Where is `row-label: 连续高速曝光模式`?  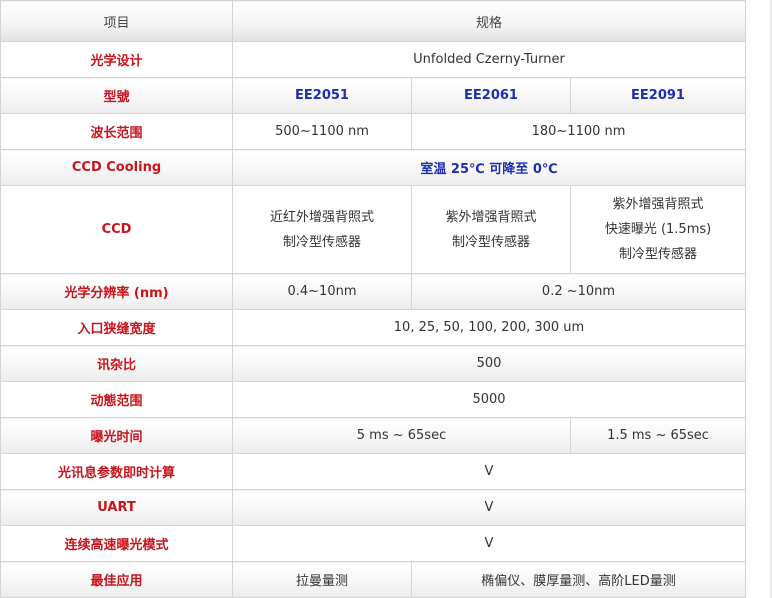 row-label: 连续高速曝光模式 is located at coordinates (116, 543).